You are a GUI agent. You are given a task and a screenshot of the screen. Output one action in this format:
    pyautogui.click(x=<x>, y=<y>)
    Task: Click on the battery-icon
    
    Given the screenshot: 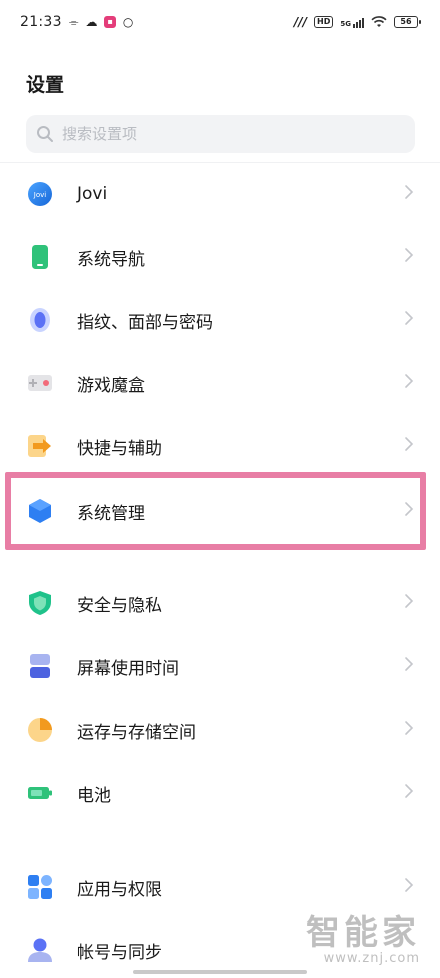 What is the action you would take?
    pyautogui.click(x=40, y=793)
    